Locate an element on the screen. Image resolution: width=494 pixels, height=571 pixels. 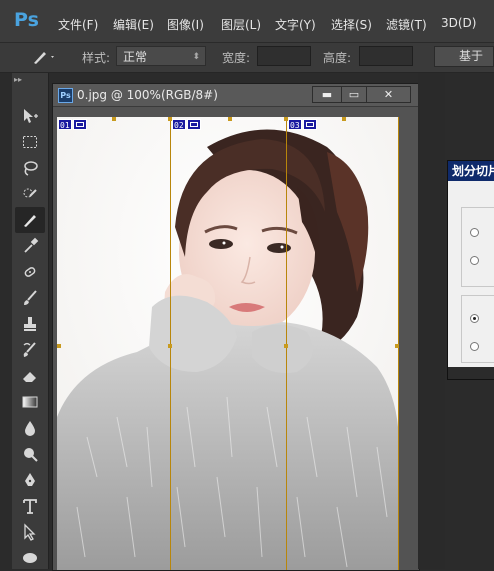
menu-filter: 滤镜(T) is located at coordinates (406, 24).